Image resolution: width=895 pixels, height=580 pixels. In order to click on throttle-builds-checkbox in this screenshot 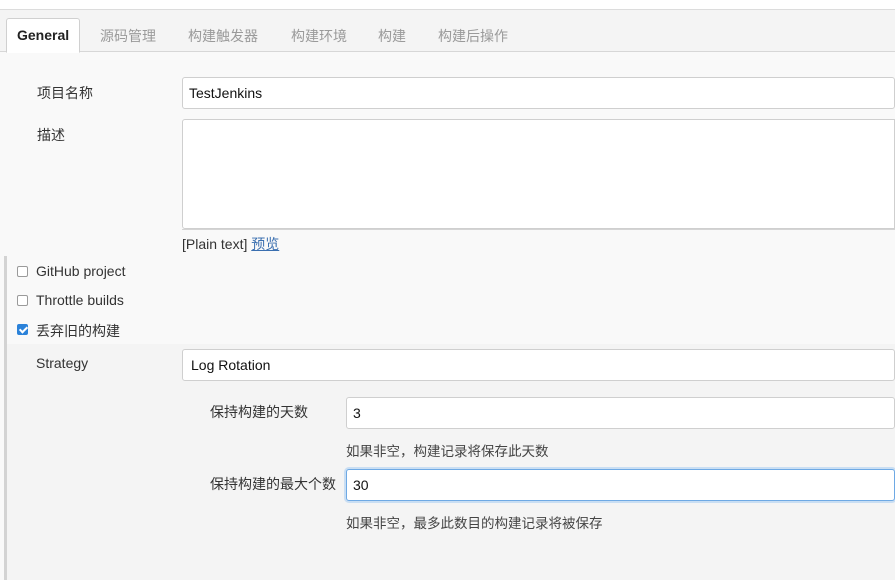, I will do `click(22, 300)`.